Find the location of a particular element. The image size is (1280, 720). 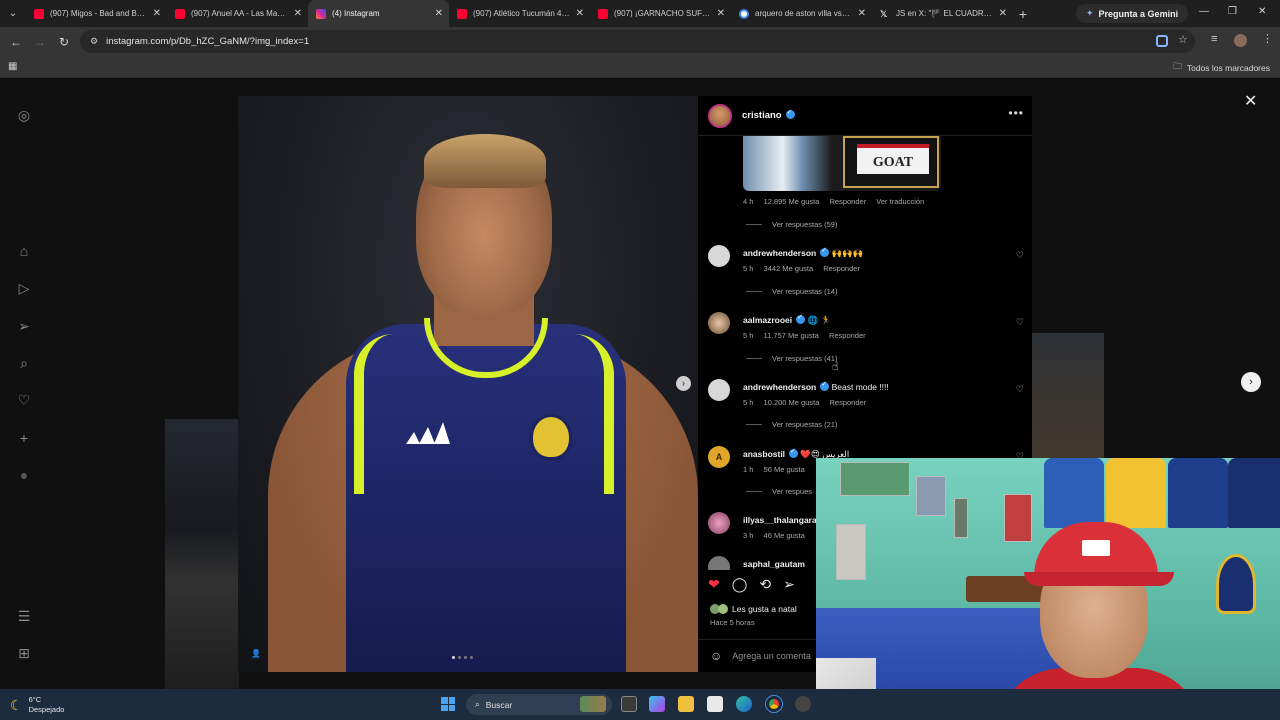

comment-likes: 11.757 Me gusta is located at coordinates (791, 335).